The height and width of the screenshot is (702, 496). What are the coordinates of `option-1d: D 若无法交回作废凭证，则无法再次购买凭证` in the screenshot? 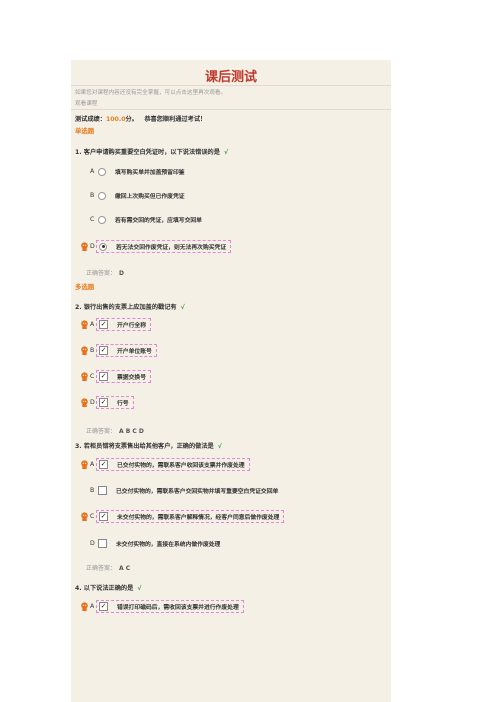 It's located at (156, 246).